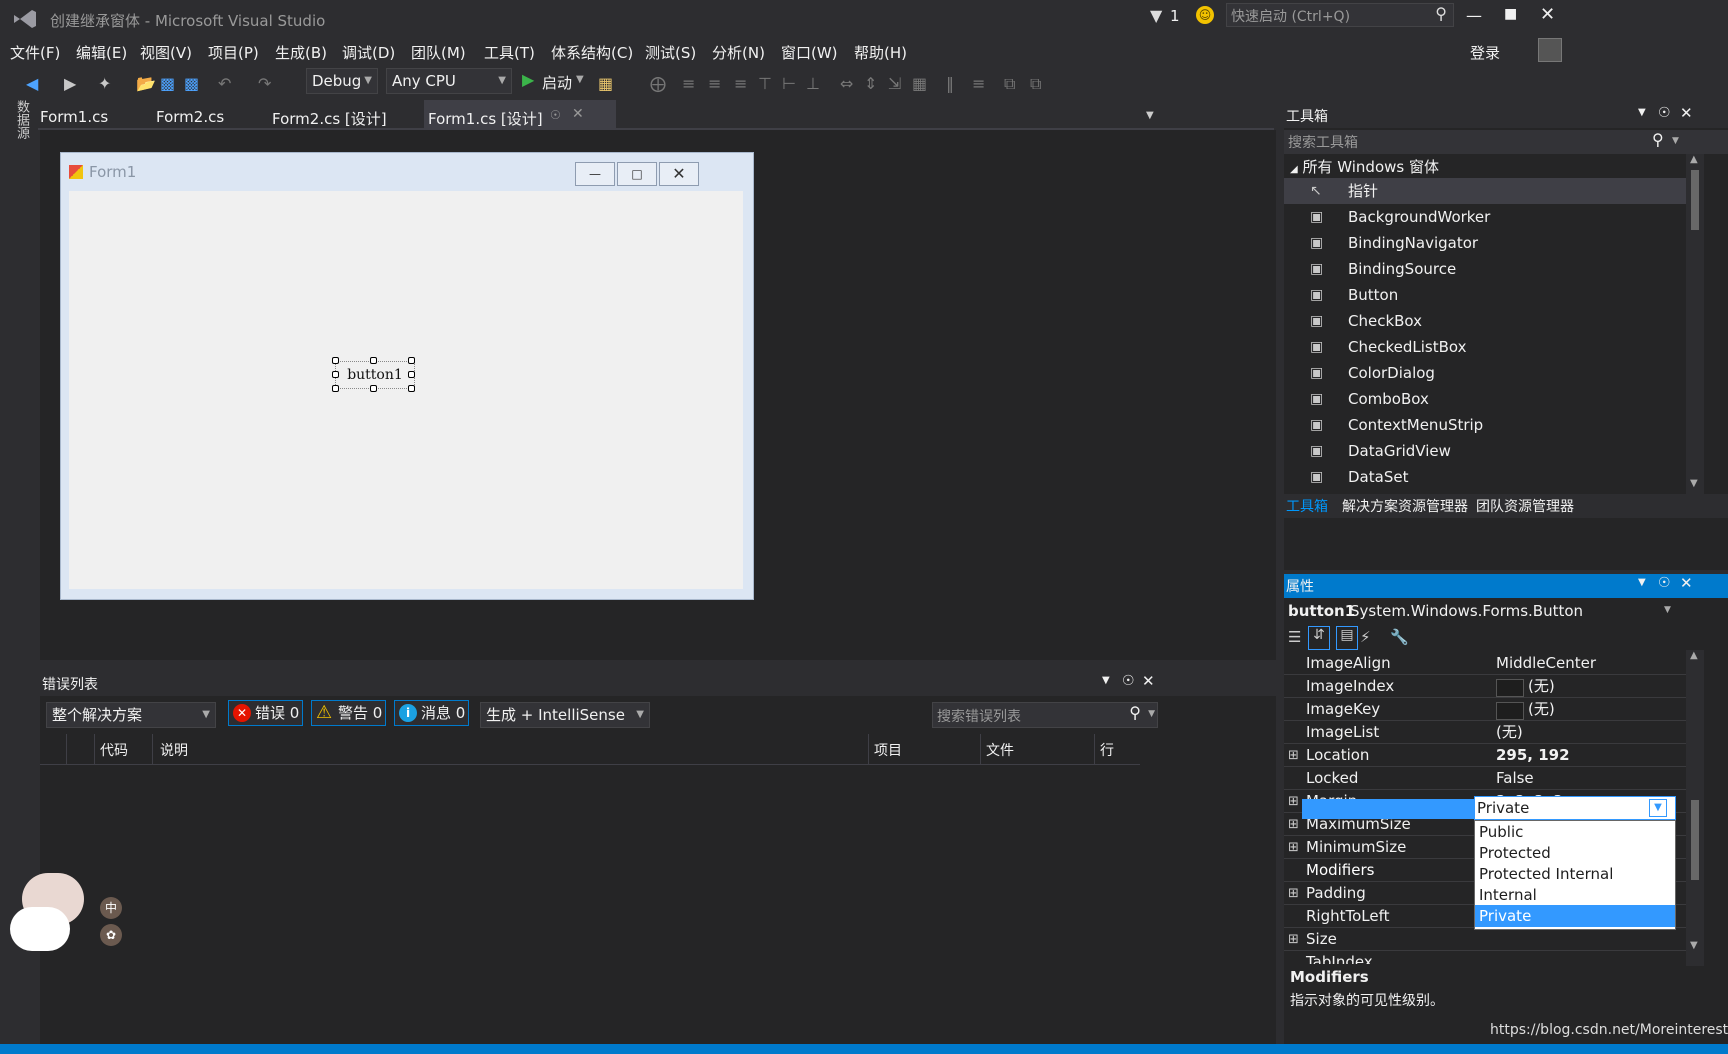 The height and width of the screenshot is (1054, 1728). What do you see at coordinates (114, 750) in the screenshot?
I see `column-code: 代码` at bounding box center [114, 750].